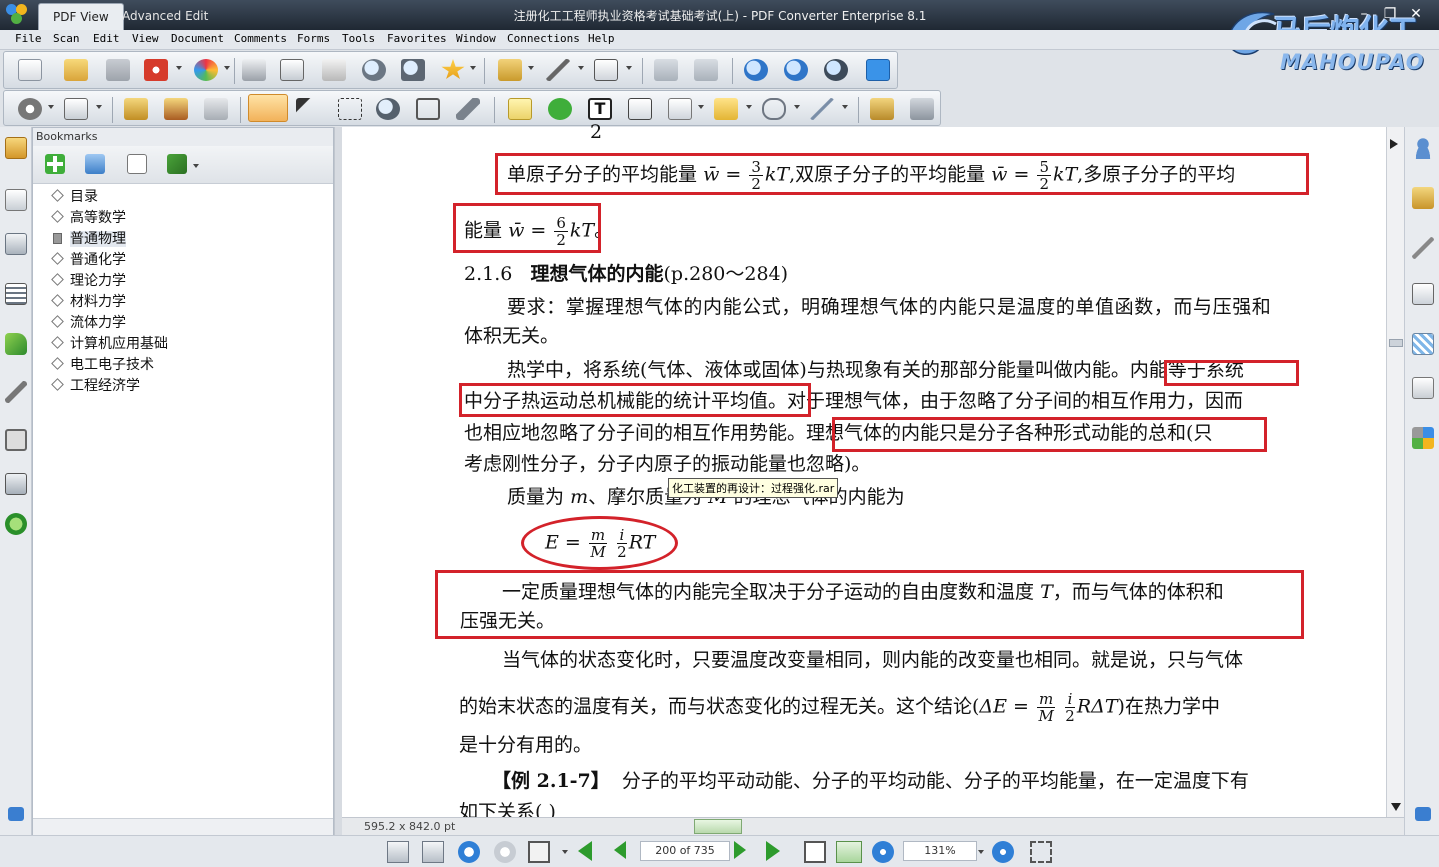 The height and width of the screenshot is (867, 1439). Describe the element at coordinates (585, 851) in the screenshot. I see `first-page-icon` at that location.